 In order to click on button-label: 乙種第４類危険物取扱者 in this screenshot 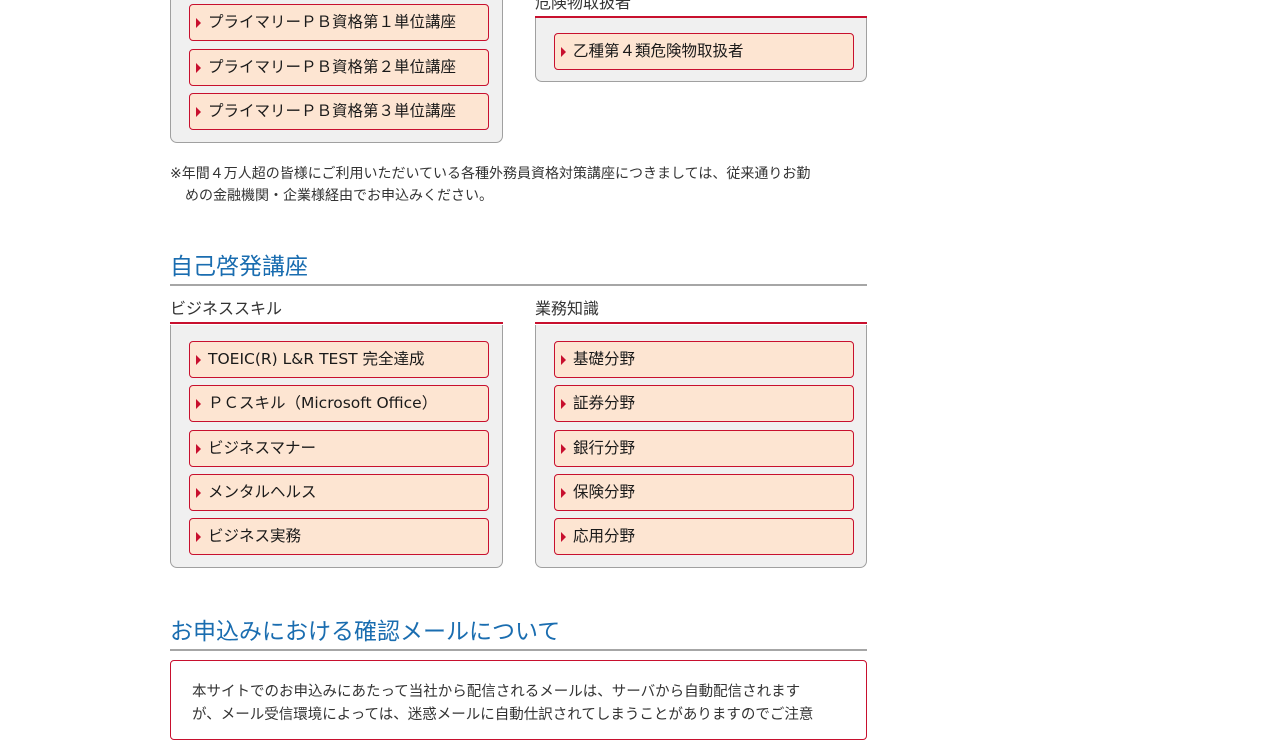, I will do `click(658, 51)`.